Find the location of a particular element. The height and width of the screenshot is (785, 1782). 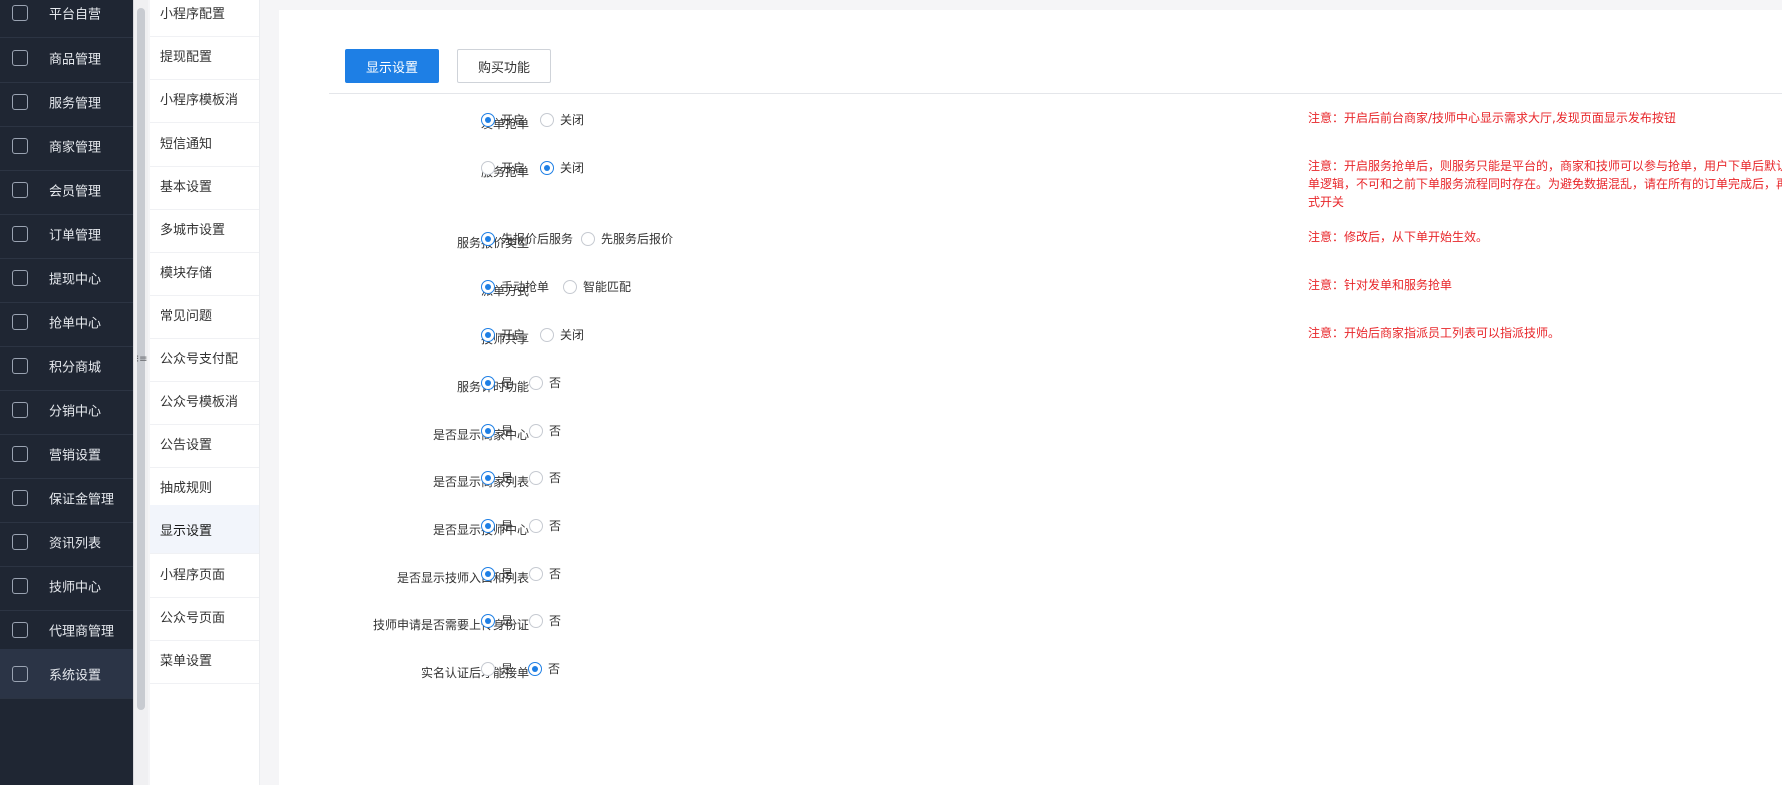

nav-item: 积分商城 is located at coordinates (66, 366).